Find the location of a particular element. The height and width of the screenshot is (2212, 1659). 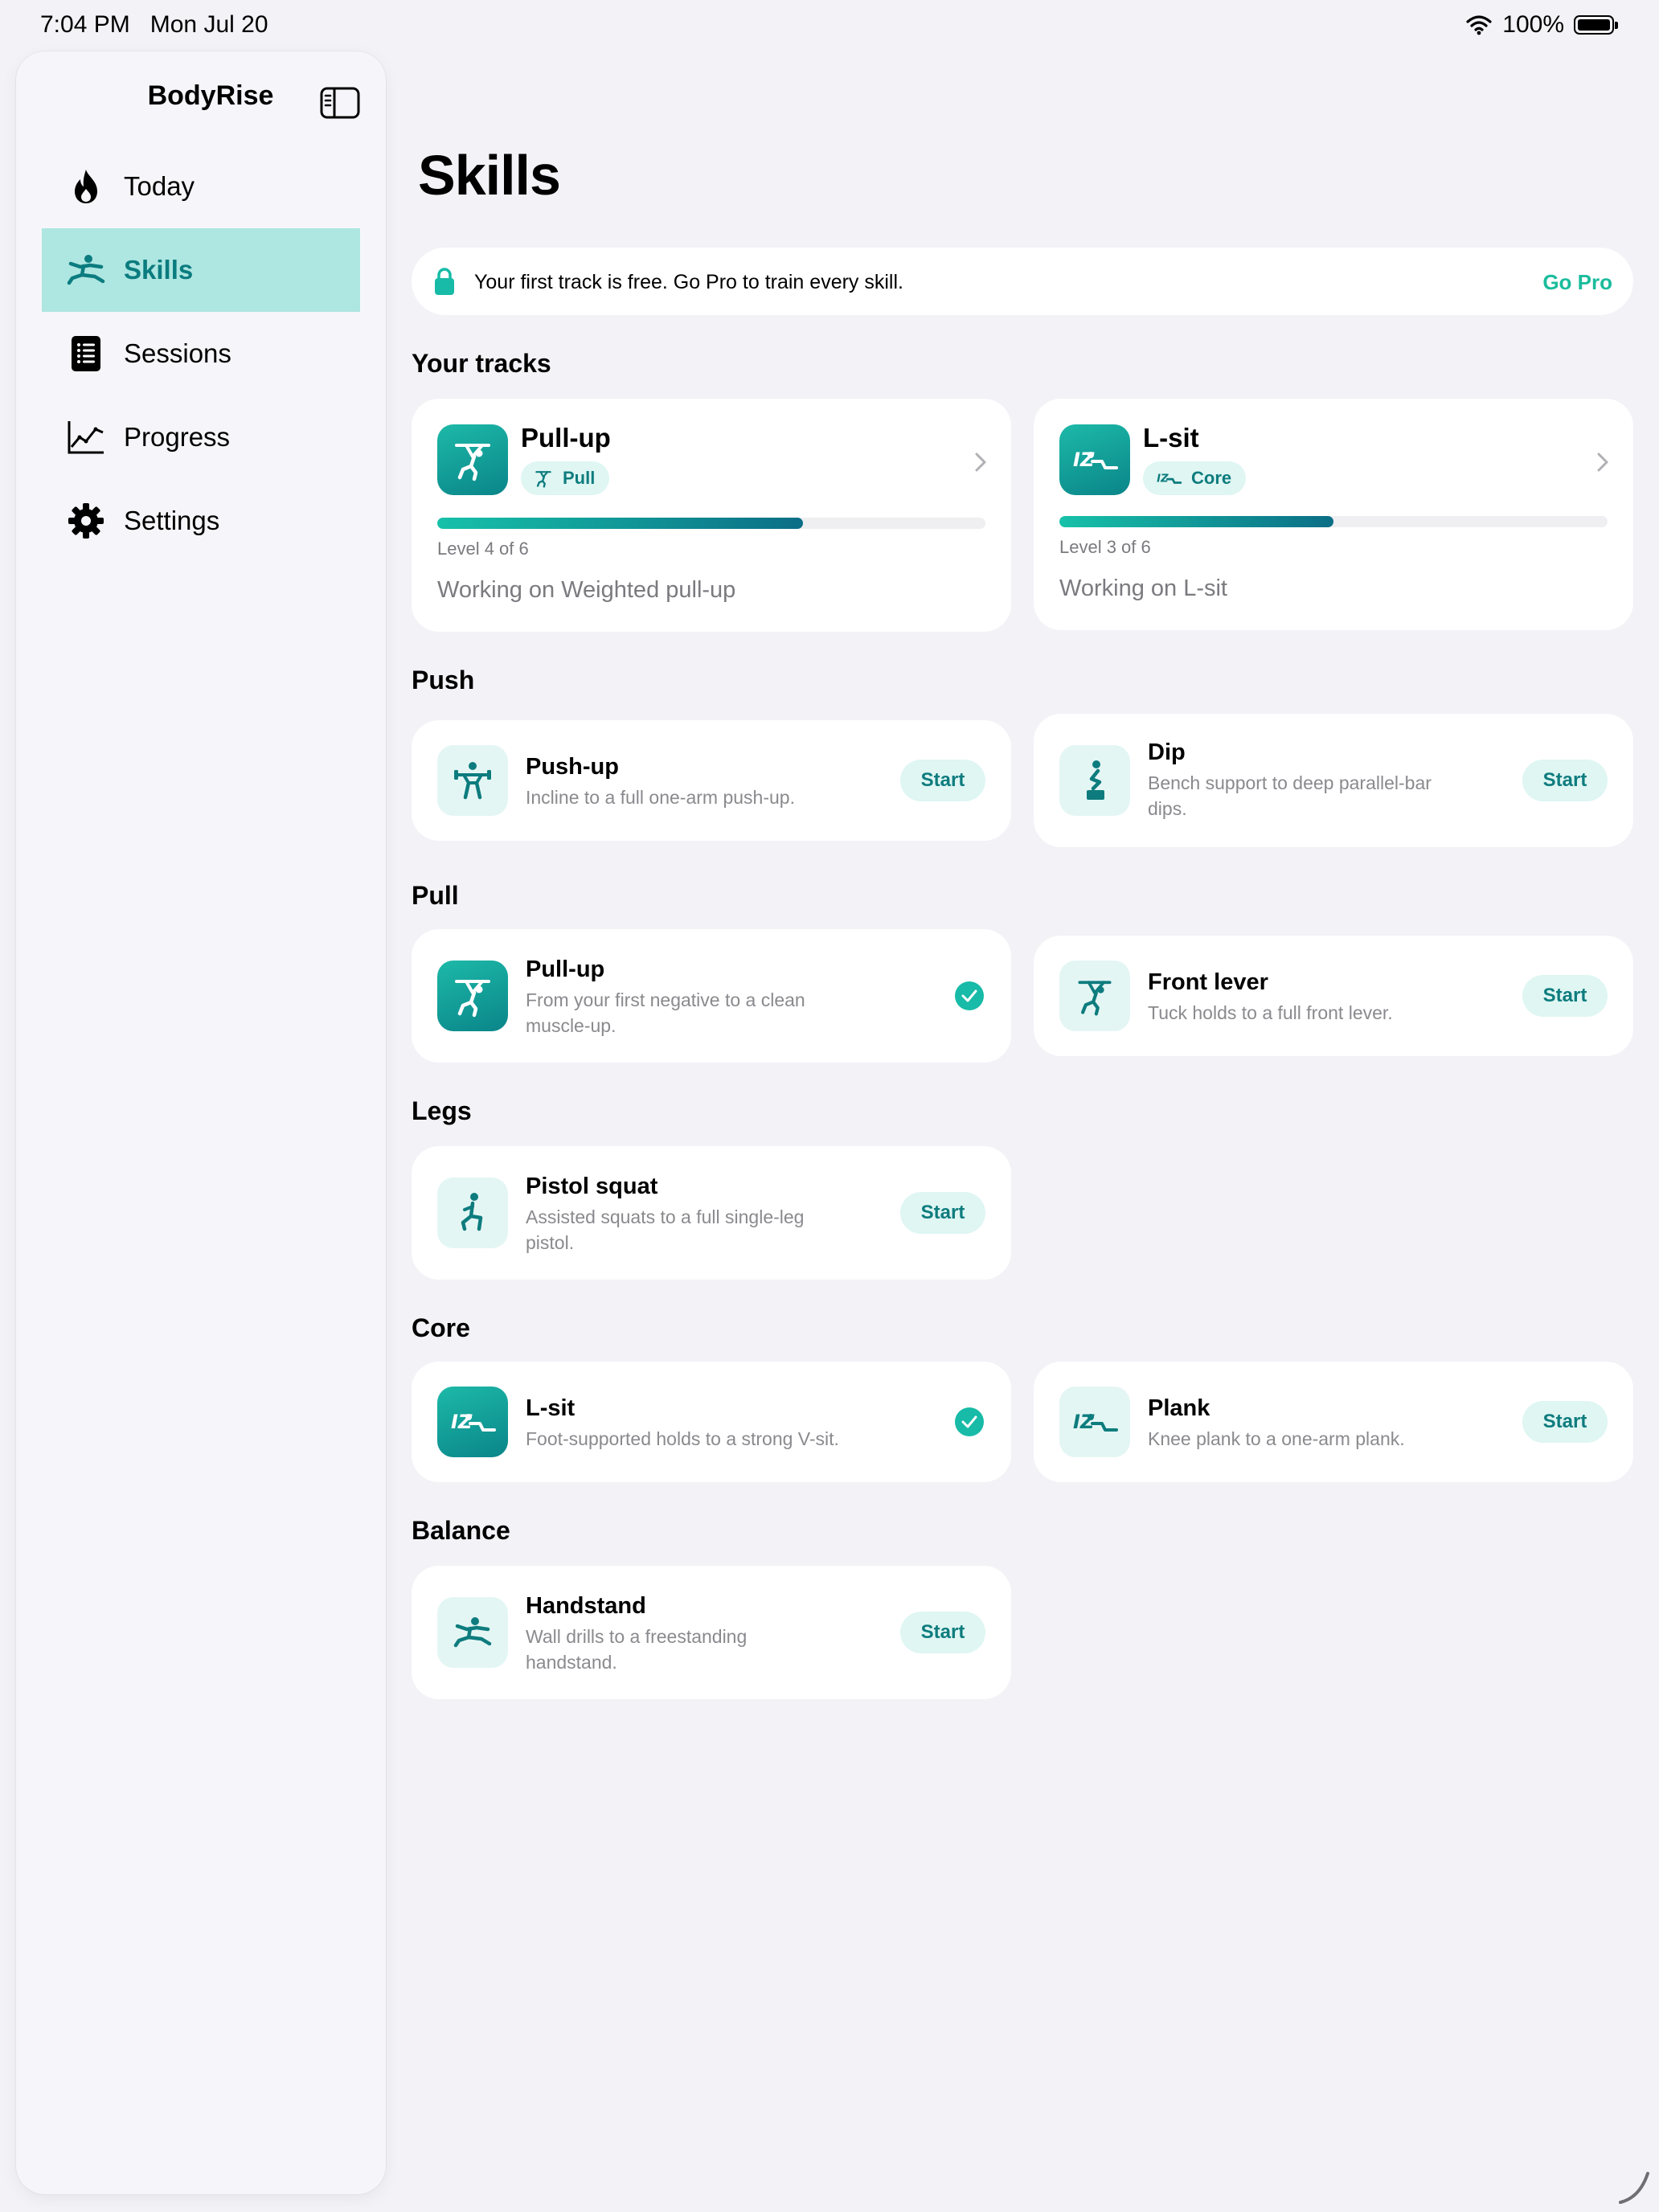

sidebar-item-label: Settings is located at coordinates (172, 520).